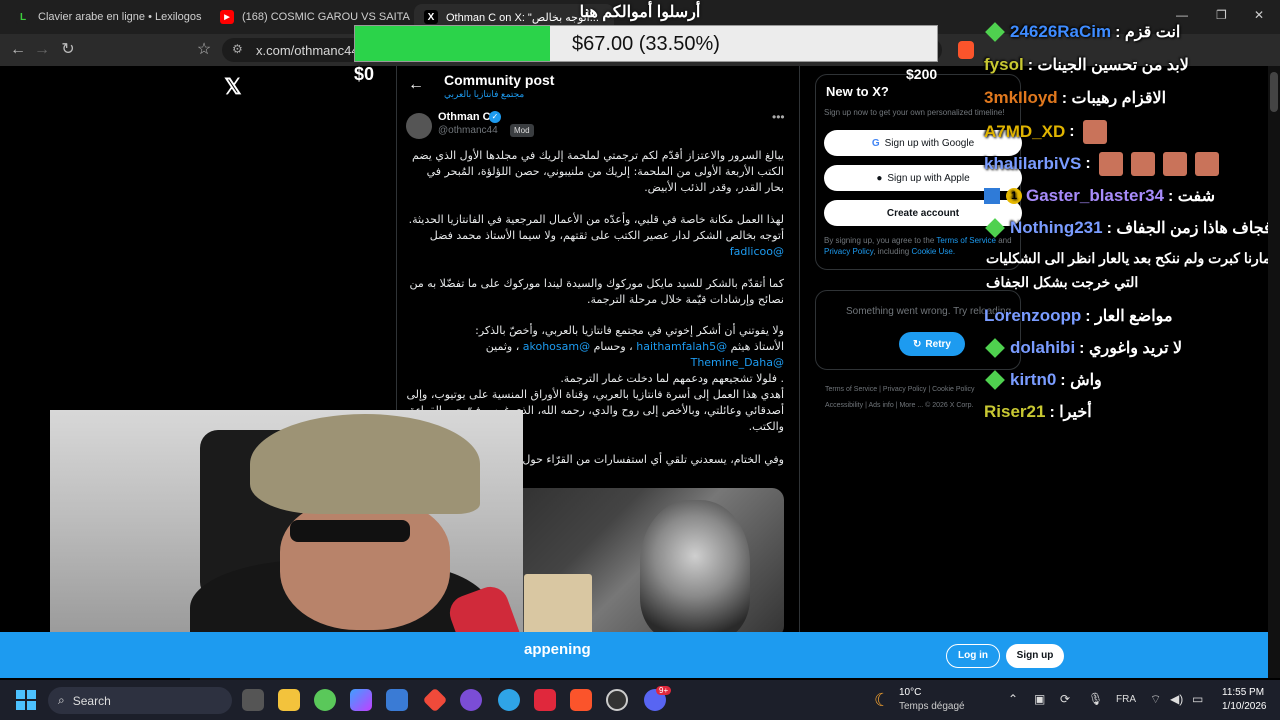 The image size is (1280, 720). I want to click on chat-username: dolahibi, so click(1042, 348).